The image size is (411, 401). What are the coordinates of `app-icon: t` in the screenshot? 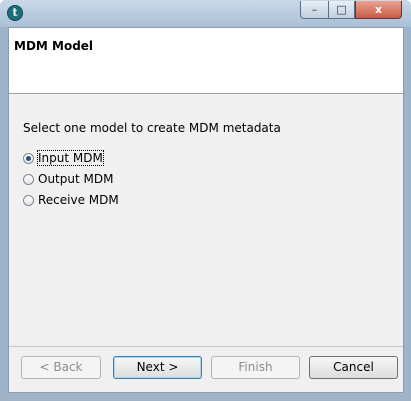 It's located at (15, 13).